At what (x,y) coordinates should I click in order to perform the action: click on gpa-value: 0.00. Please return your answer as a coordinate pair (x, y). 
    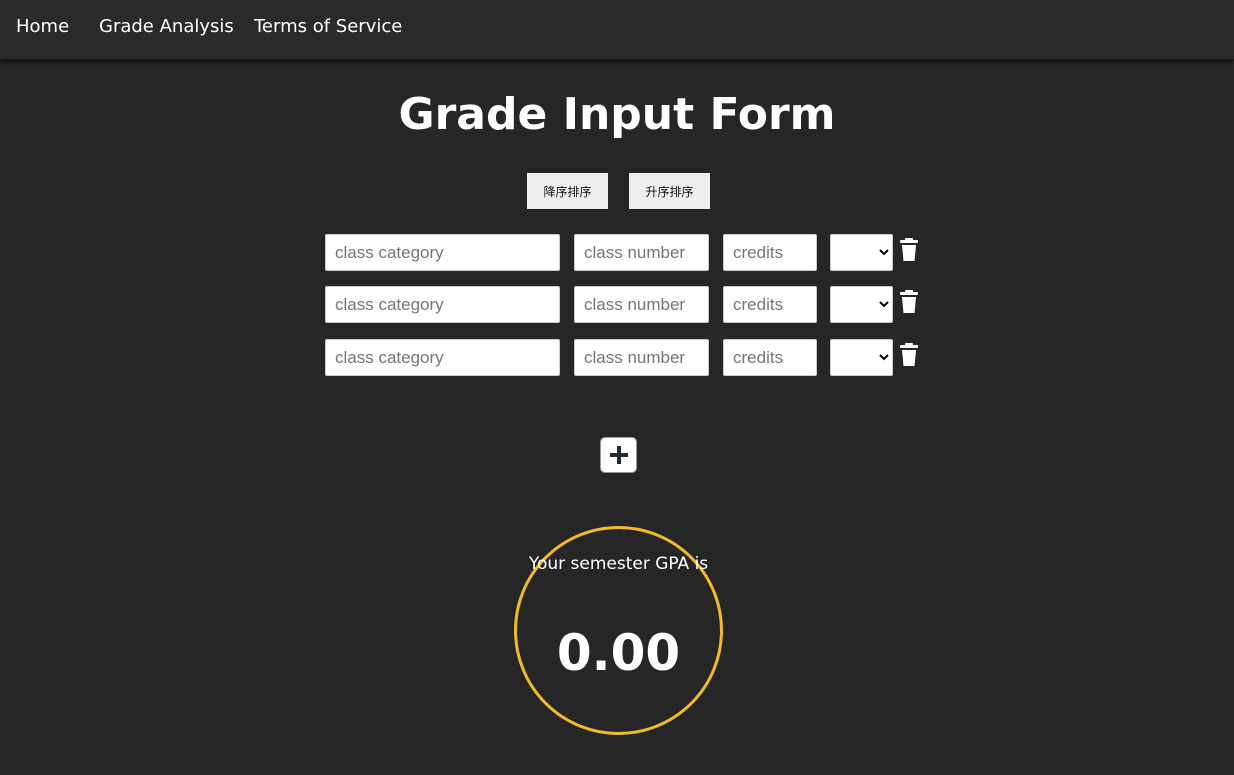
    Looking at the image, I should click on (618, 653).